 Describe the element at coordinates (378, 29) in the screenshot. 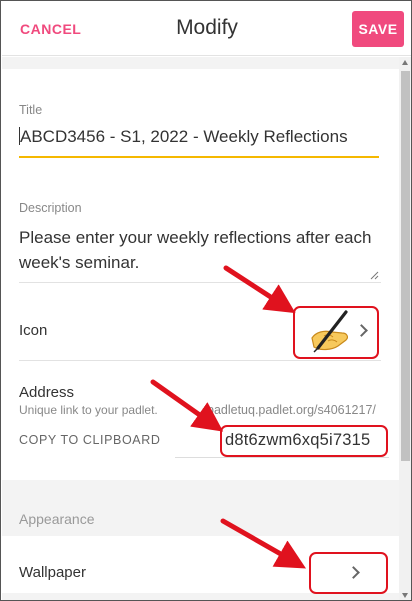

I see `save-button: SAVE` at that location.